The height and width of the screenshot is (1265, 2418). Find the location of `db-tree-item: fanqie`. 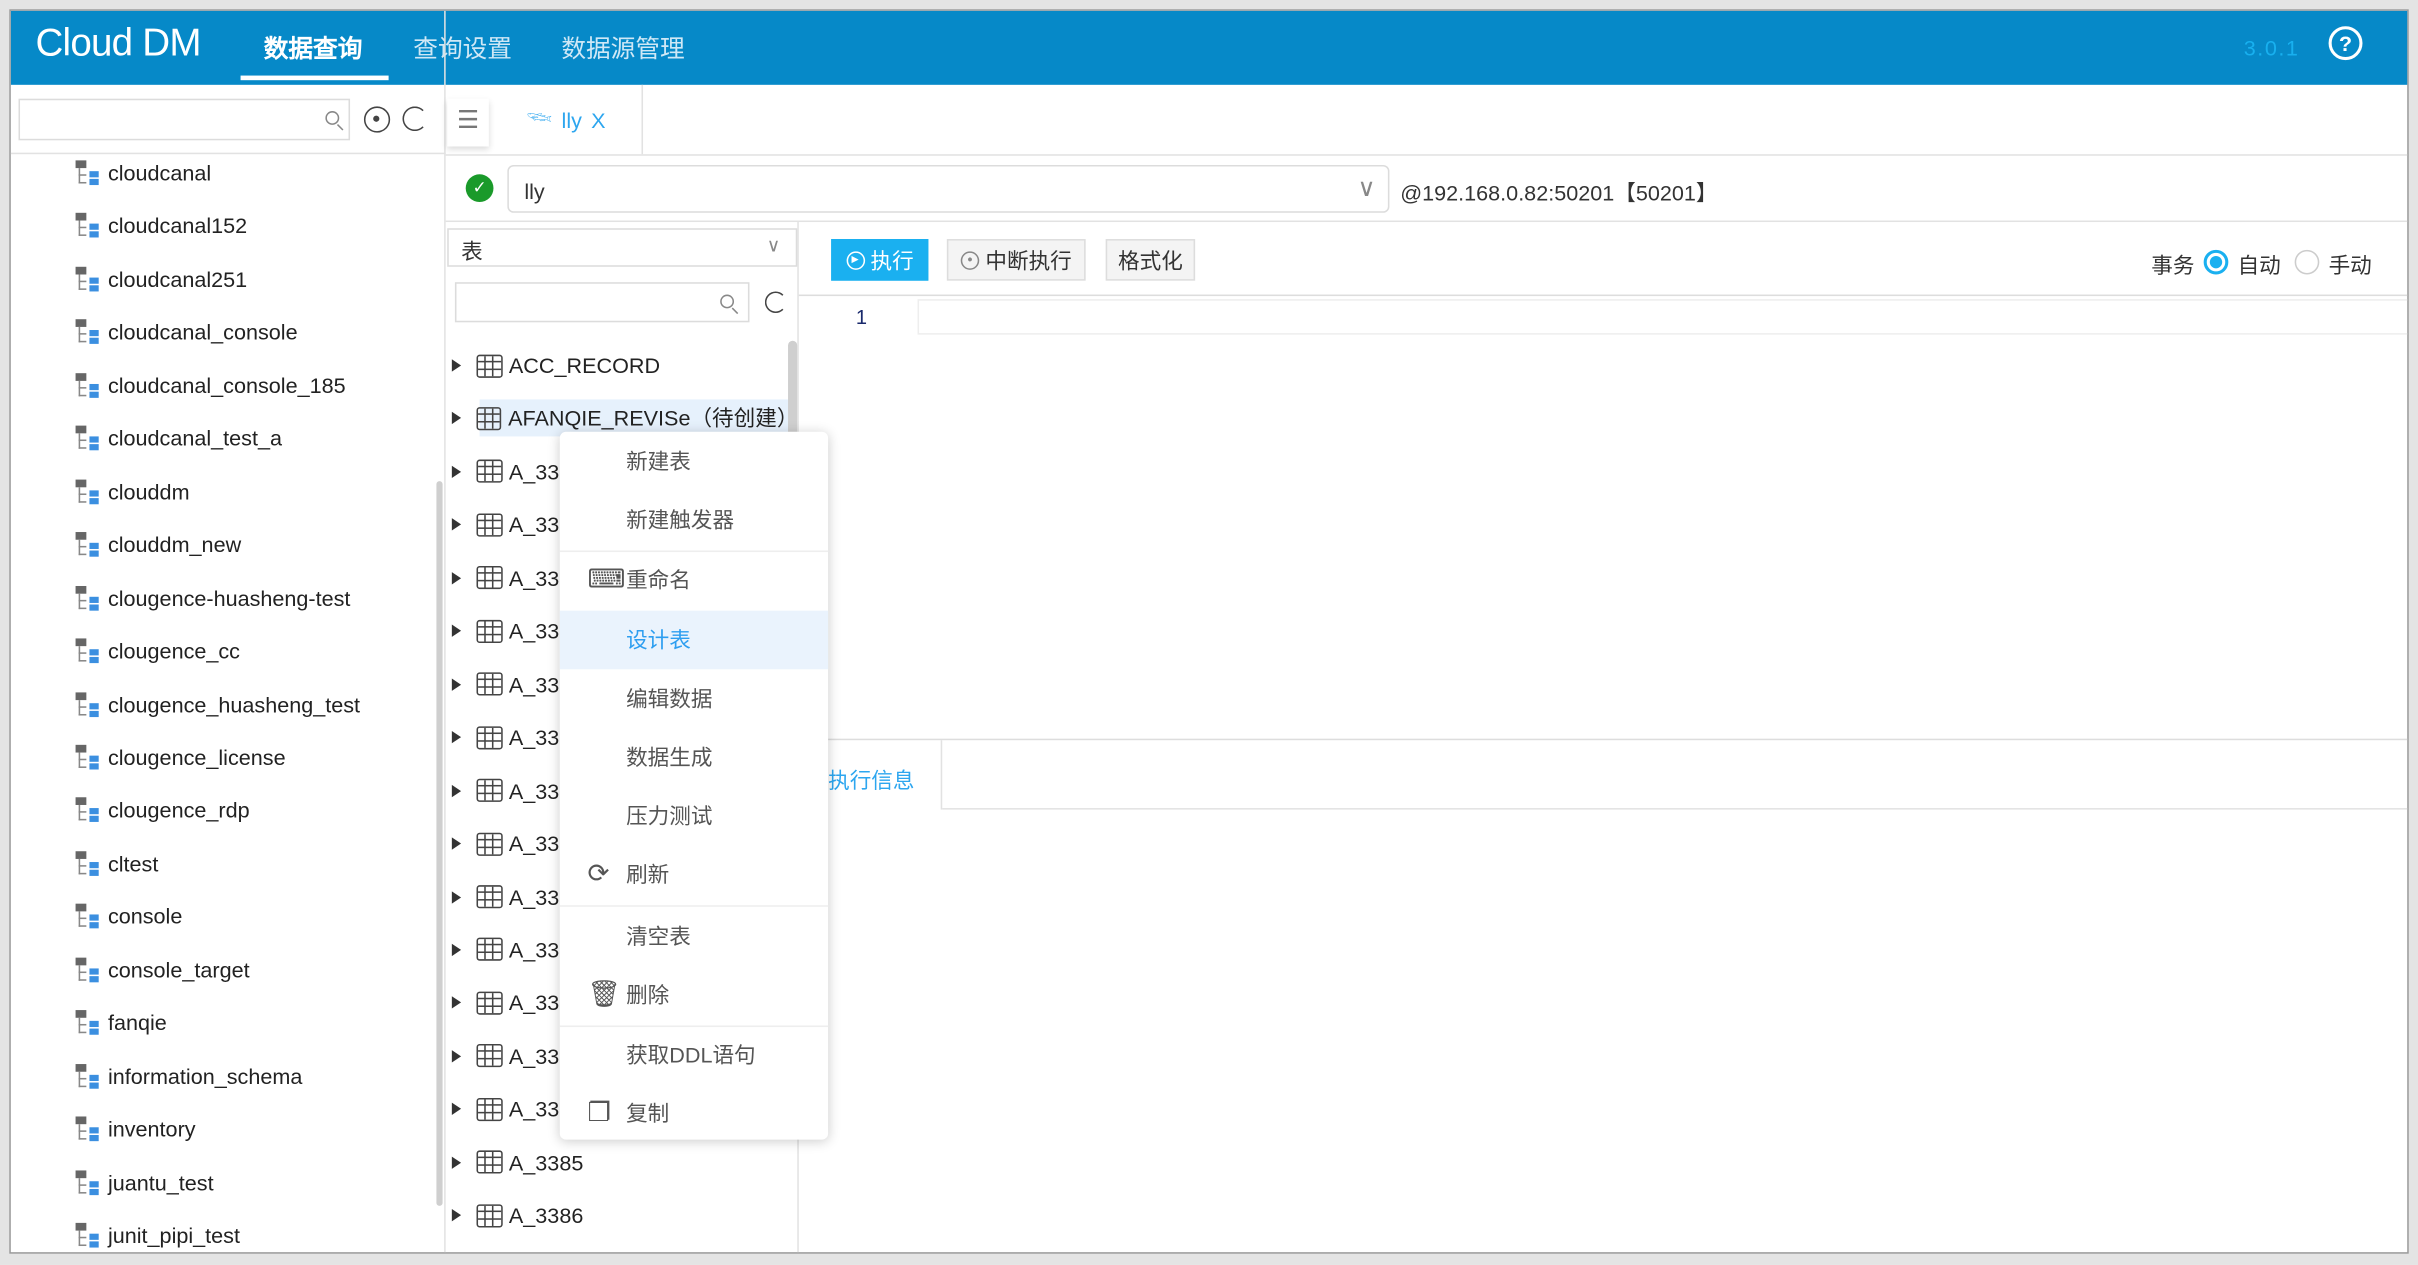

db-tree-item: fanqie is located at coordinates (121, 1022).